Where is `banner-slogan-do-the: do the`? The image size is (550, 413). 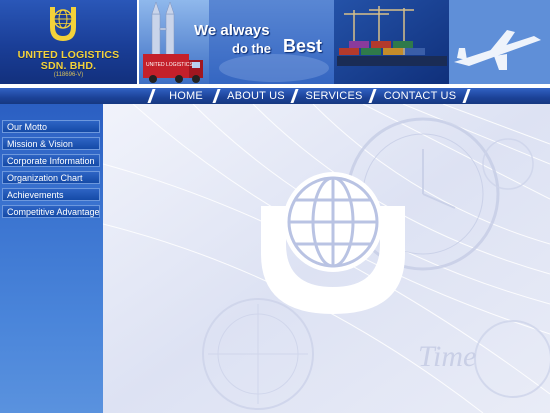
banner-slogan-do-the: do the is located at coordinates (251, 48).